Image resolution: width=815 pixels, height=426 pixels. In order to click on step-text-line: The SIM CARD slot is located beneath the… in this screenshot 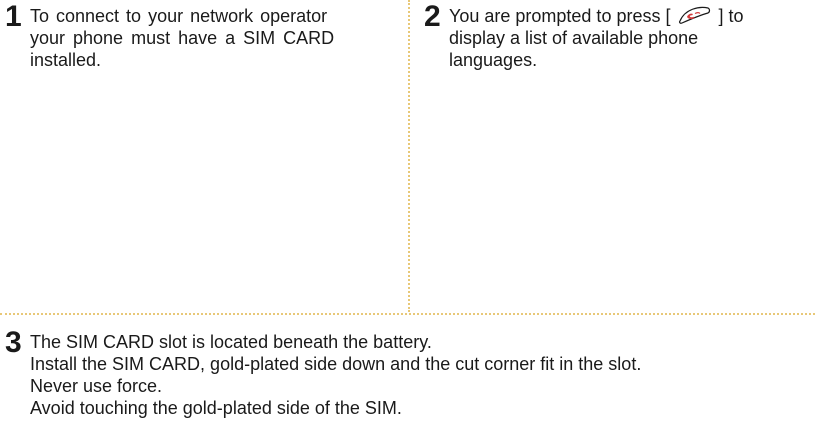, I will do `click(231, 342)`.